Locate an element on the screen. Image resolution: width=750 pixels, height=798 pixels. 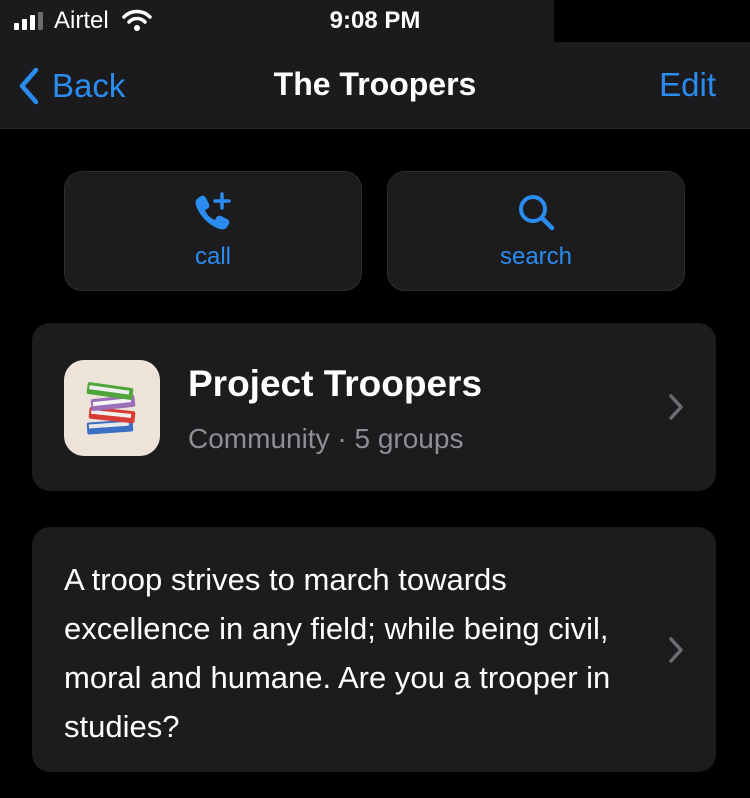
community-type: Community is located at coordinates (259, 438).